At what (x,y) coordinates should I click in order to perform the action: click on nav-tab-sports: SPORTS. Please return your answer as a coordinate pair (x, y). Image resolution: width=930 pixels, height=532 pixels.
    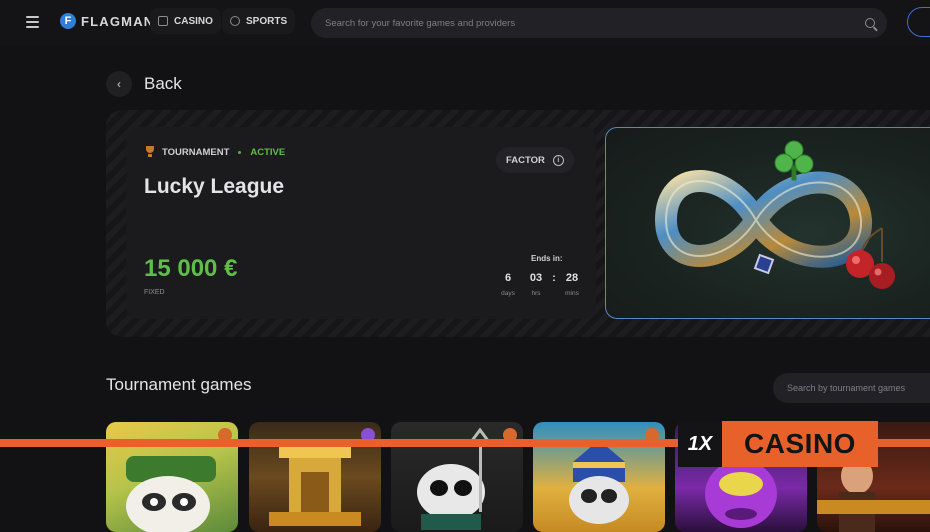
    Looking at the image, I should click on (259, 21).